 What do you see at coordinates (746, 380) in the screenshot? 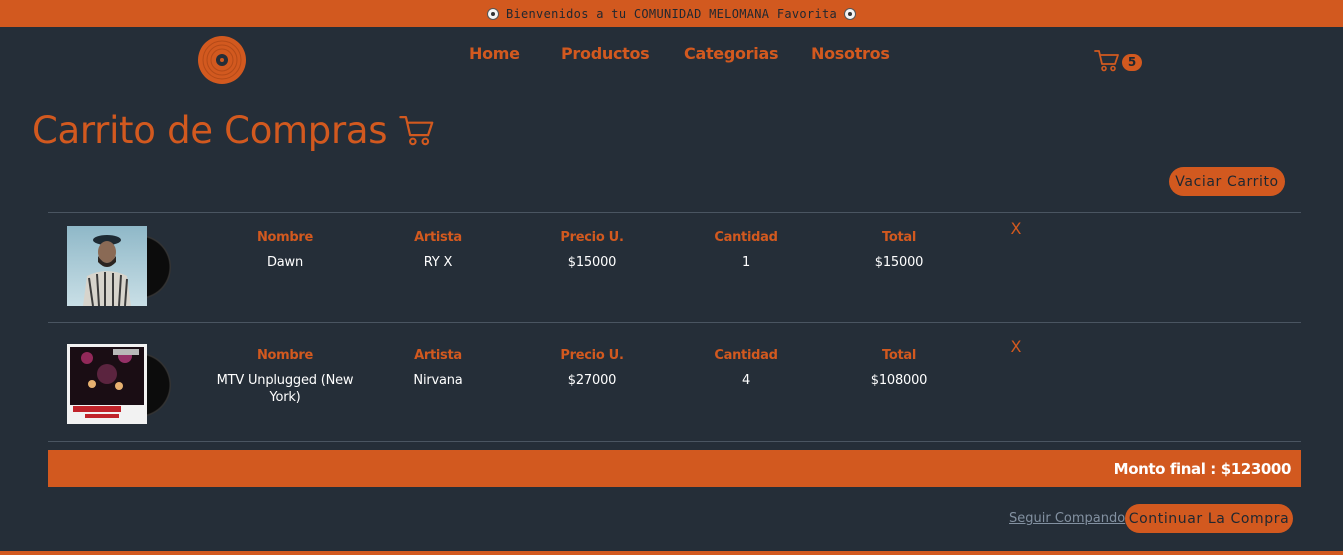
I see `value-quantity: 4` at bounding box center [746, 380].